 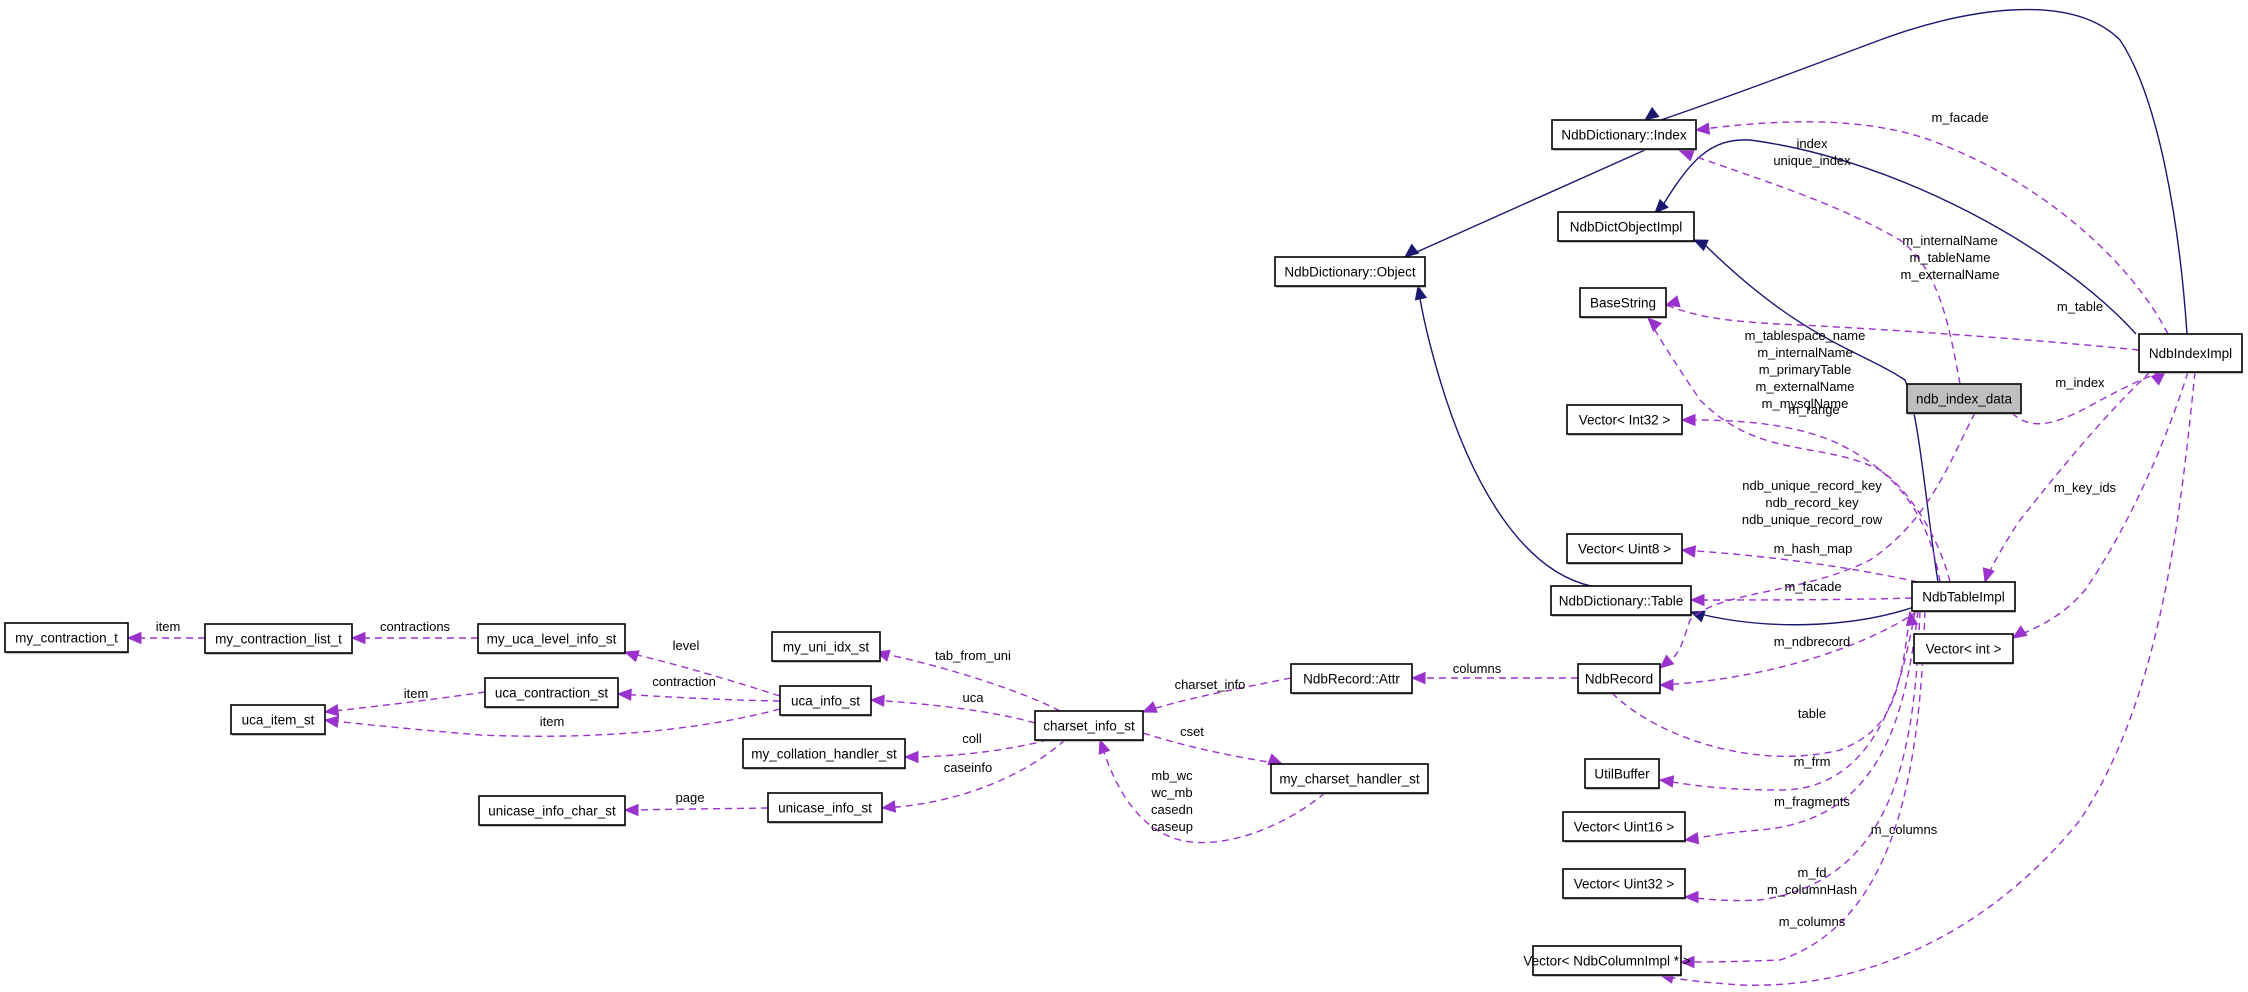 I want to click on class-node-my-uni-idx-st: my_uni_idx_st, so click(x=826, y=647).